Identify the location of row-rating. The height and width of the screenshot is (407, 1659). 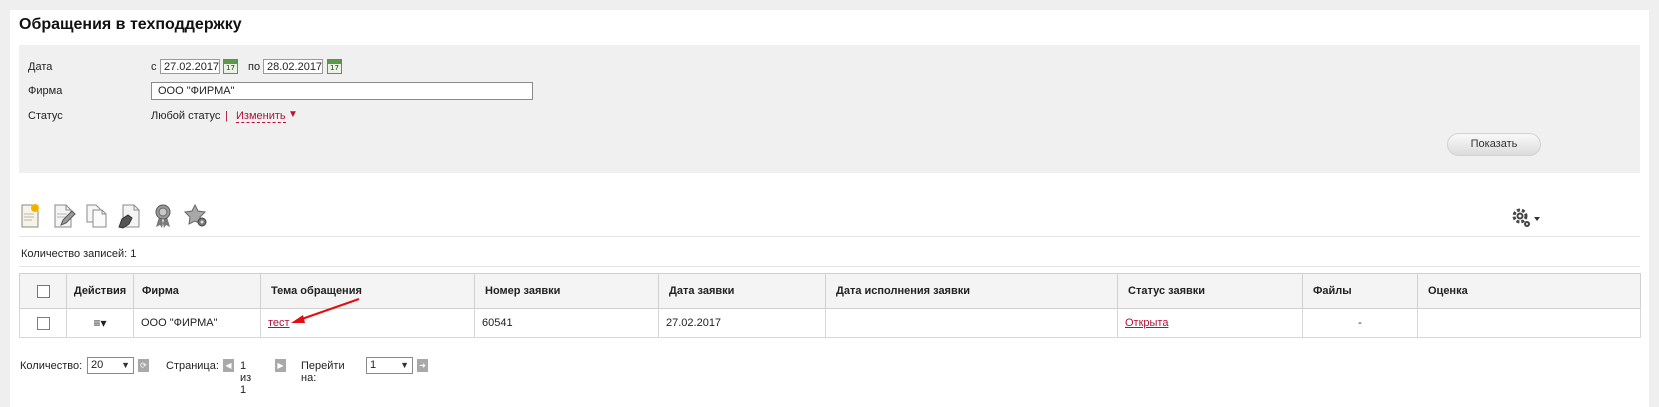
(1529, 323).